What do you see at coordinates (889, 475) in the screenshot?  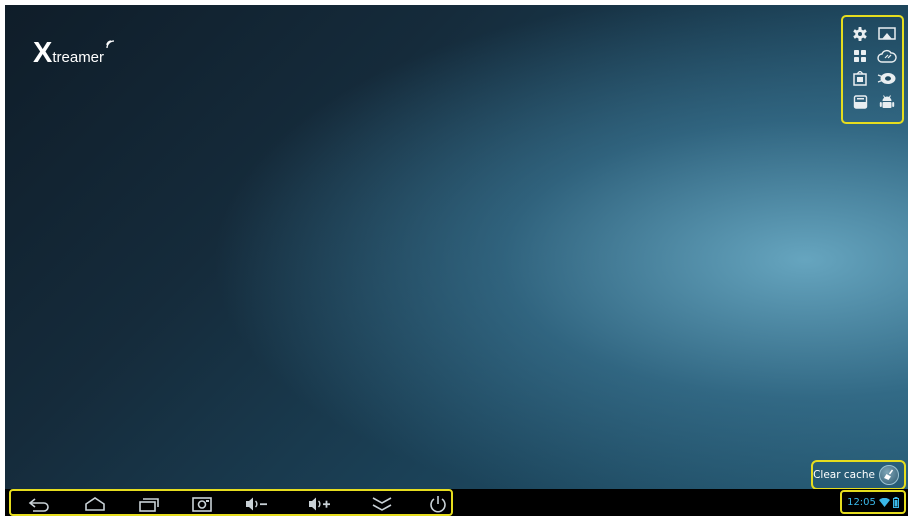 I see `broom-icon` at bounding box center [889, 475].